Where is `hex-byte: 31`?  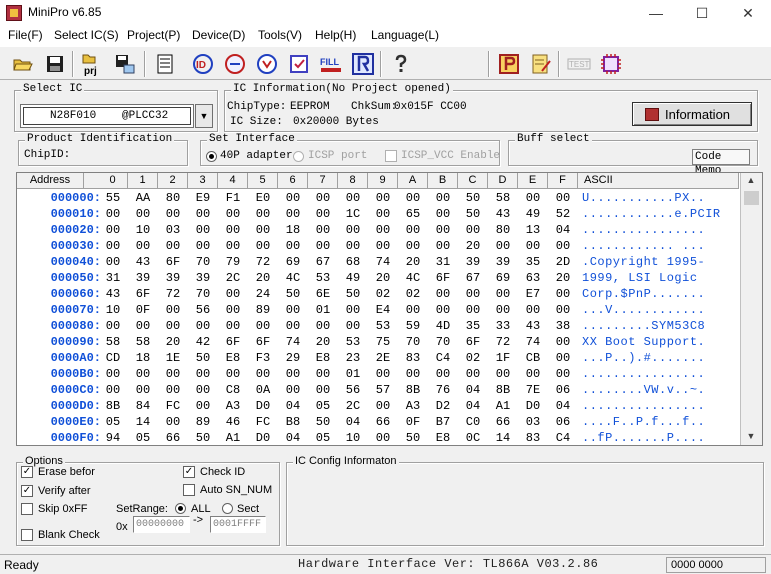
hex-byte: 31 is located at coordinates (443, 262).